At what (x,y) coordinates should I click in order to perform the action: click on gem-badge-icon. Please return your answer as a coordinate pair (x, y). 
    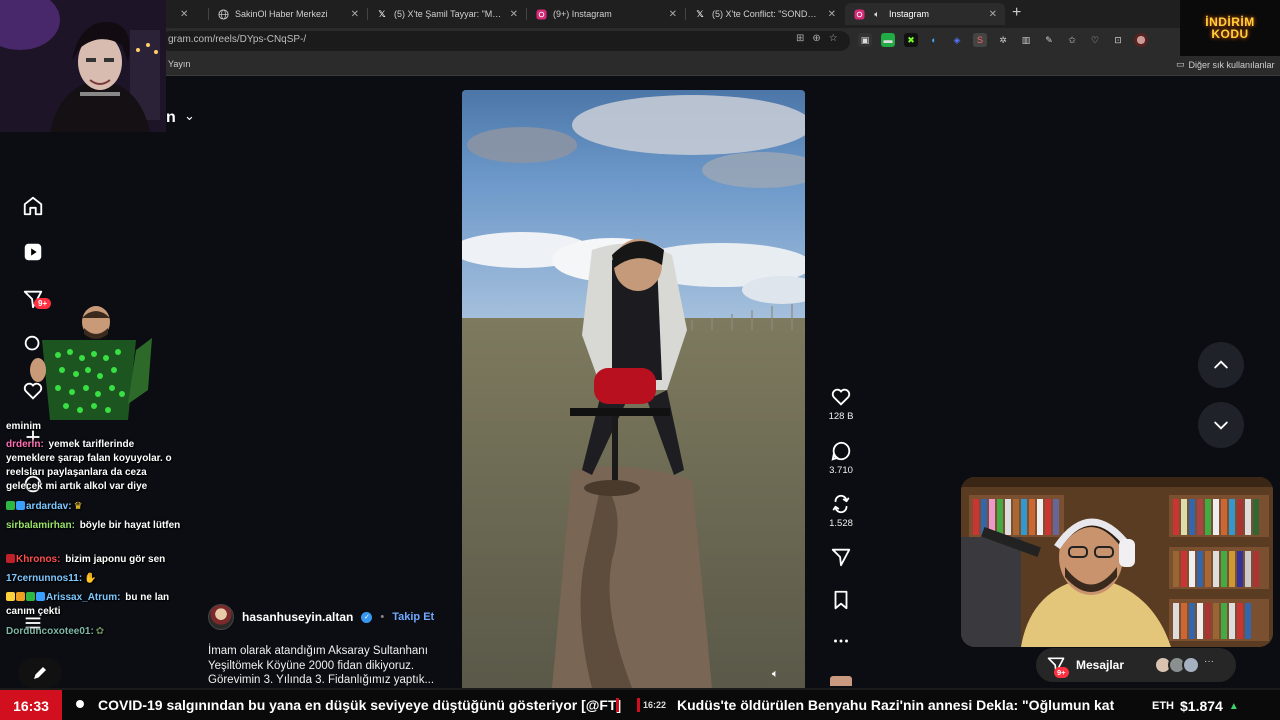
    Looking at the image, I should click on (20, 505).